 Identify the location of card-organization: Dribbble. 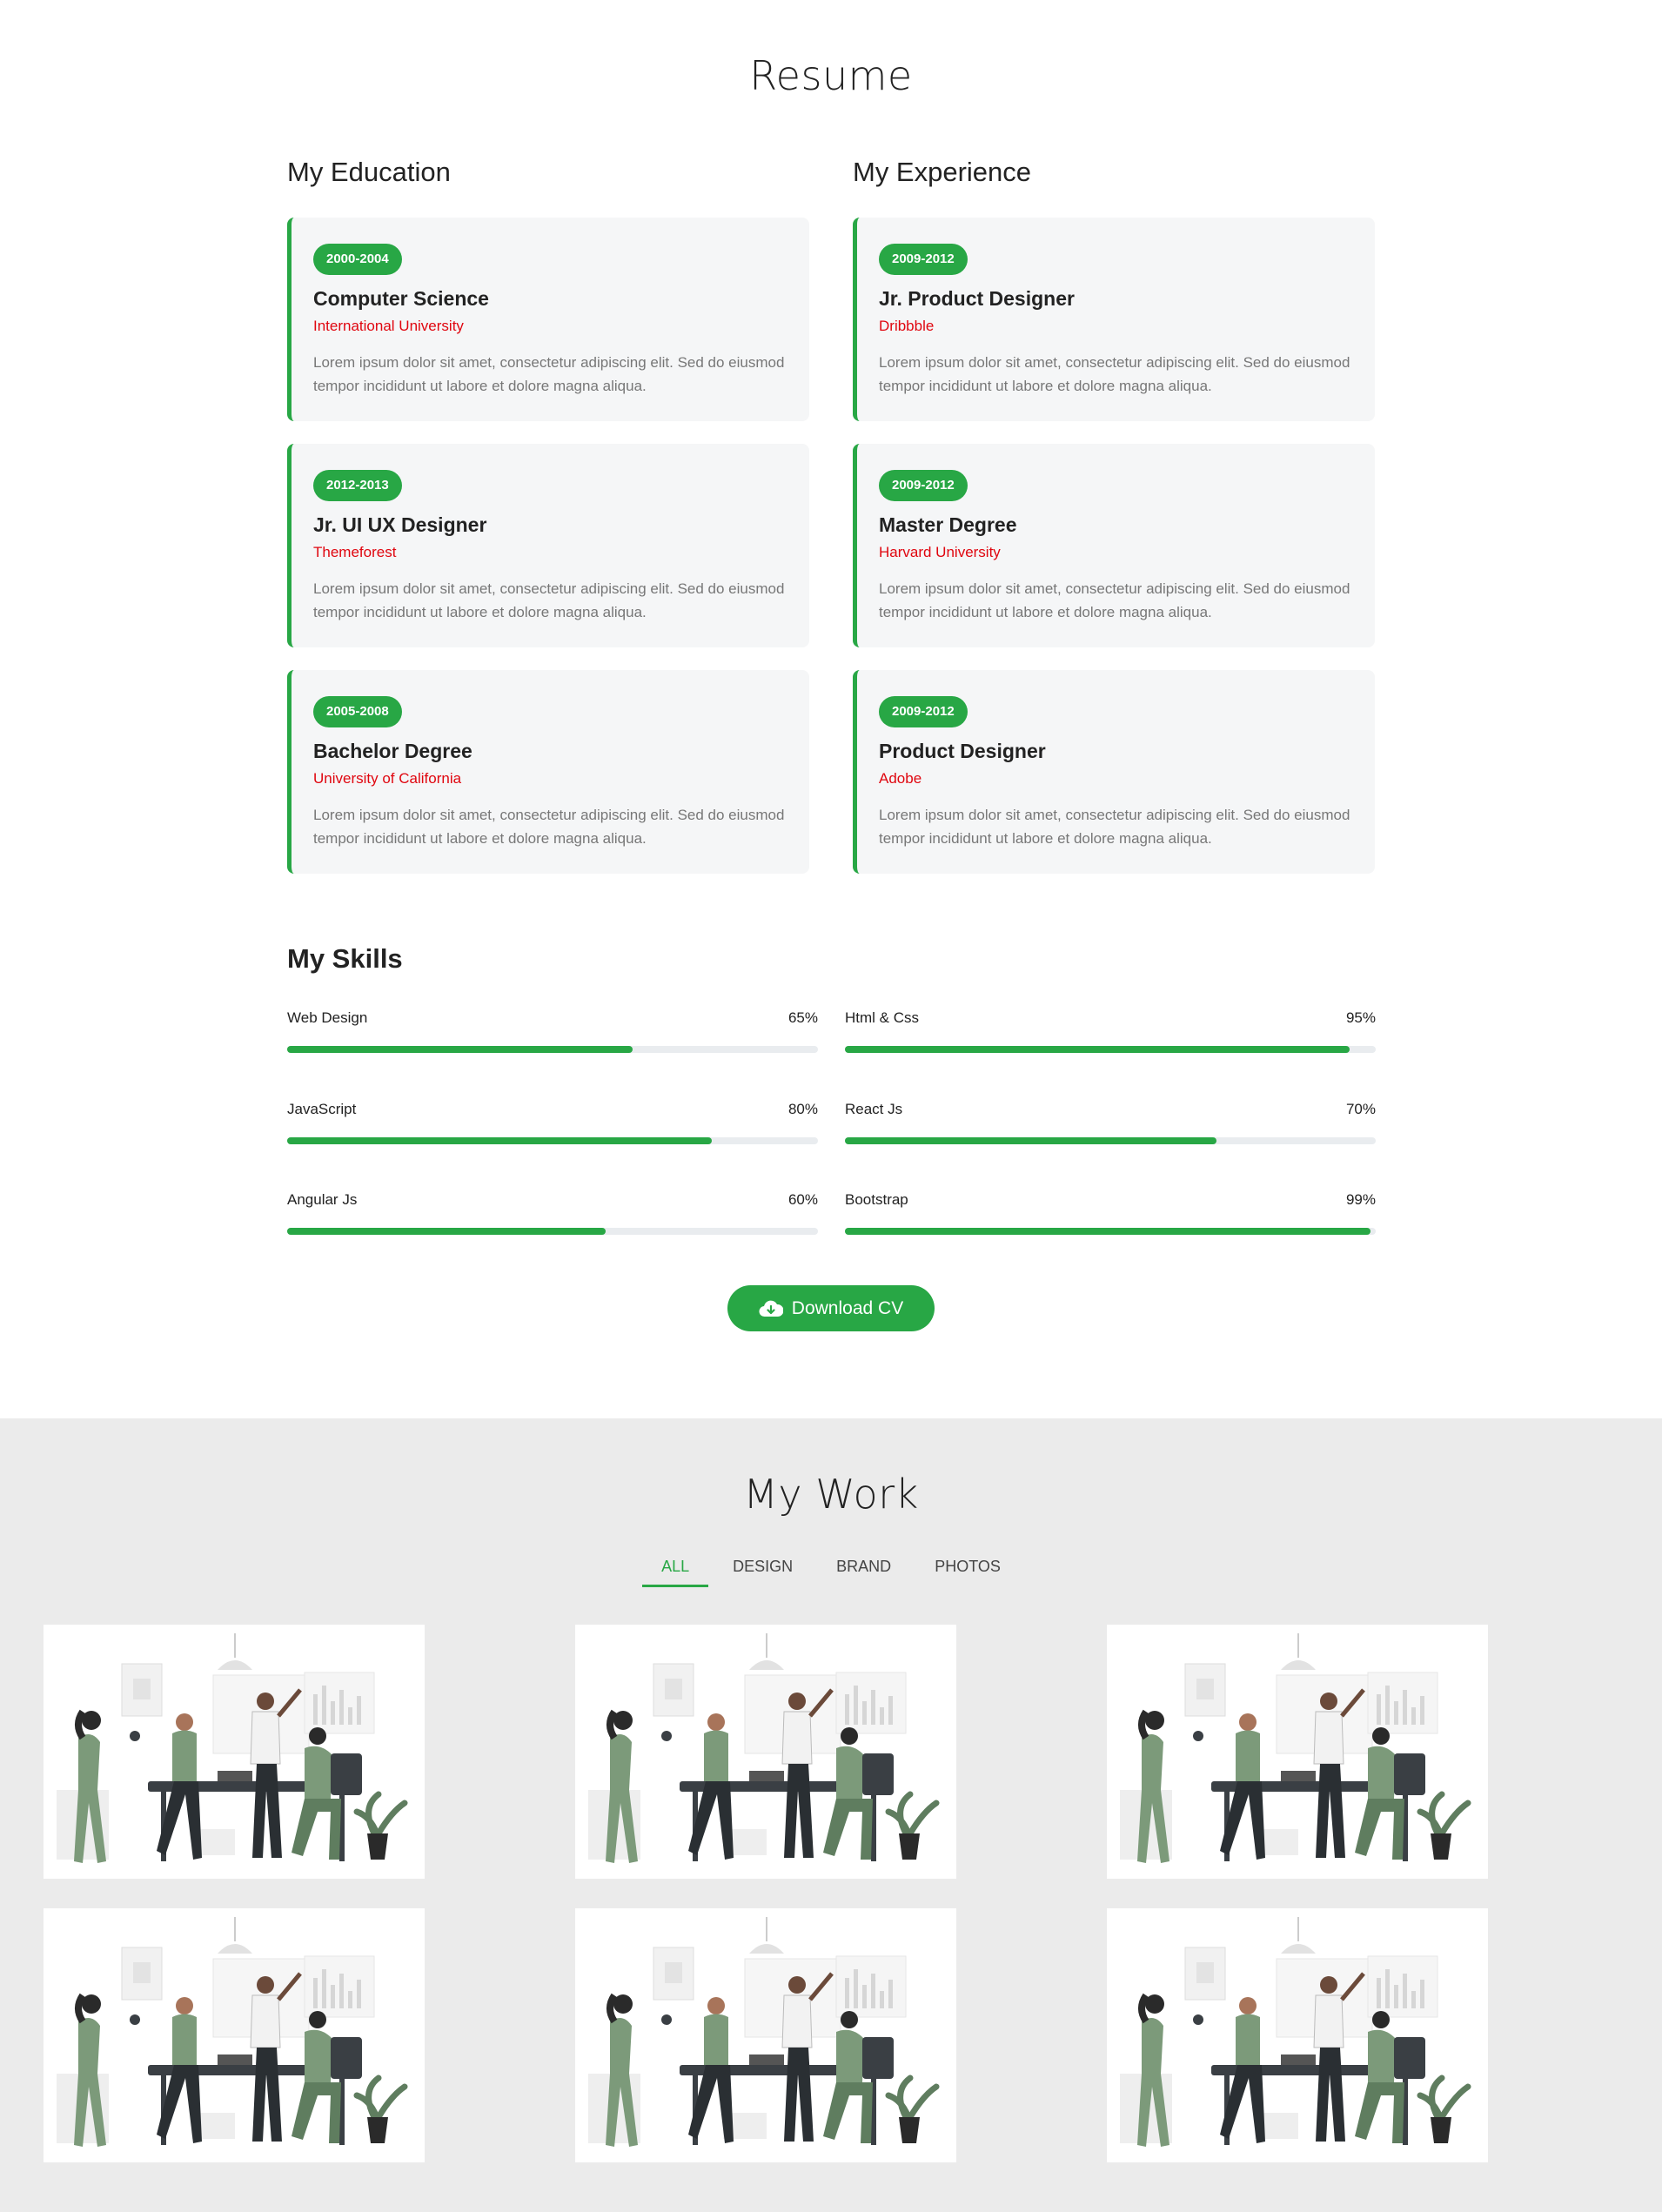
(907, 326).